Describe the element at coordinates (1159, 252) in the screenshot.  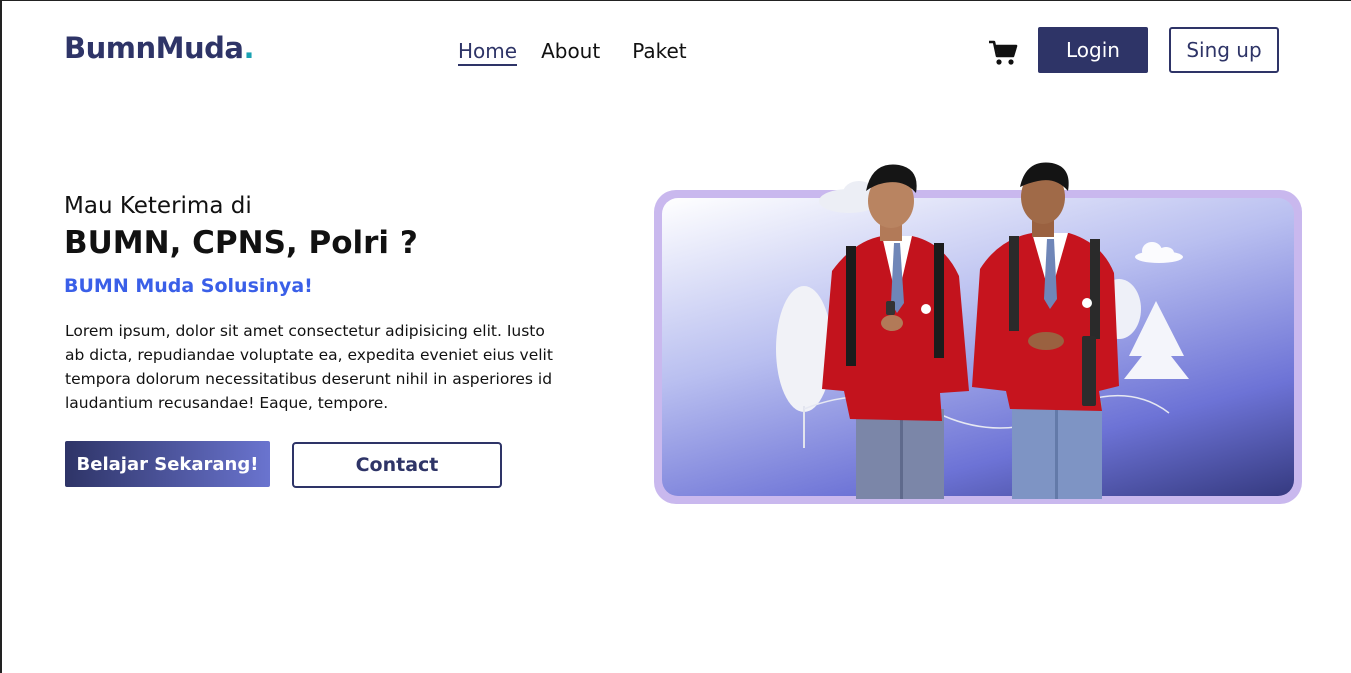
I see `cloud-icon` at that location.